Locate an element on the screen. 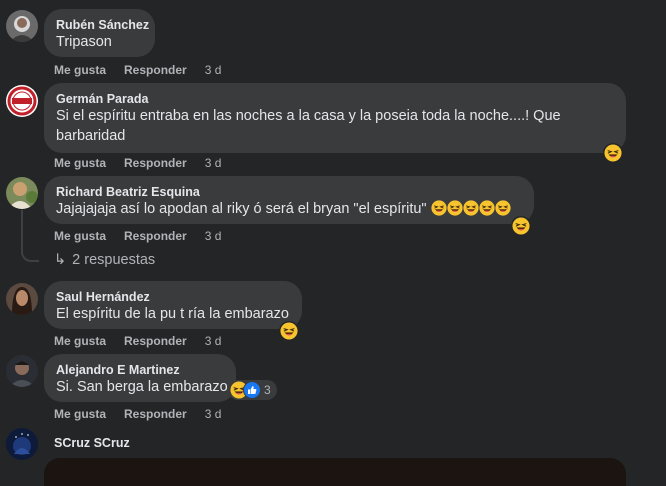  view-replies-link: ↳ 2 respuestas is located at coordinates (104, 260).